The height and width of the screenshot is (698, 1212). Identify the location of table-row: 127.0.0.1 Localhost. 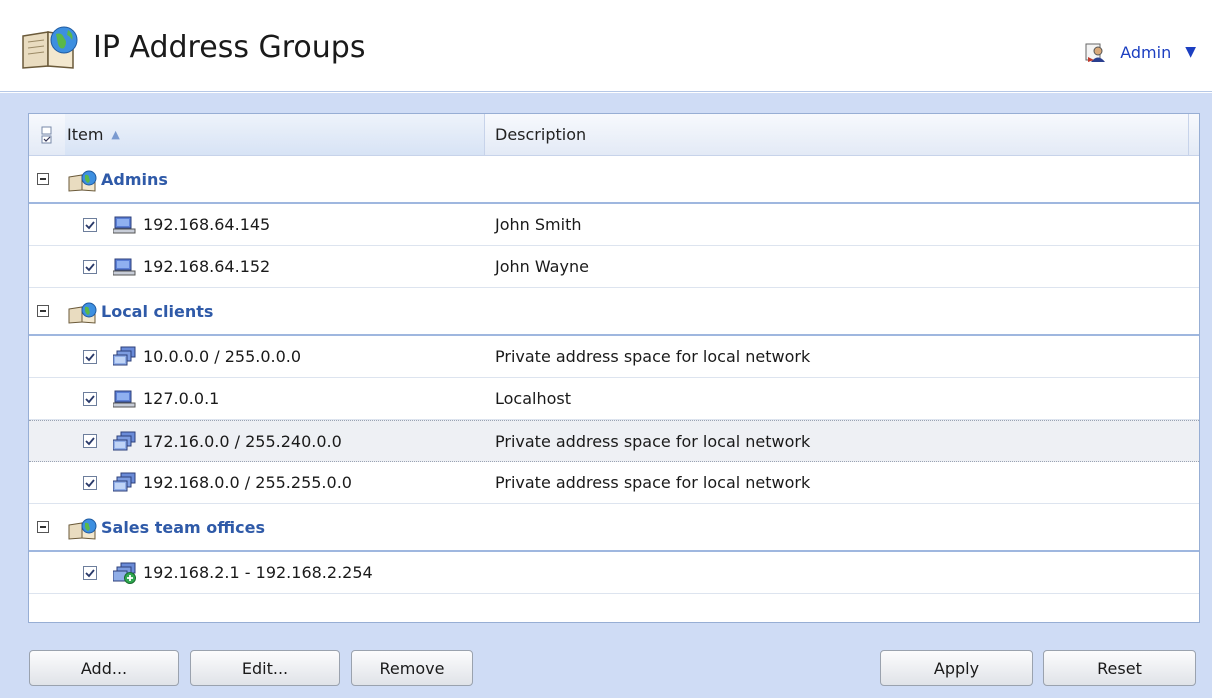
(614, 399).